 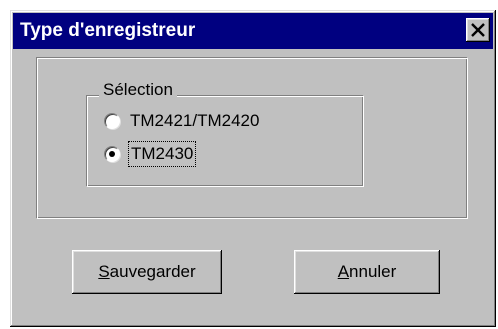 I want to click on save-label-rest: auvegarder, so click(x=152, y=271).